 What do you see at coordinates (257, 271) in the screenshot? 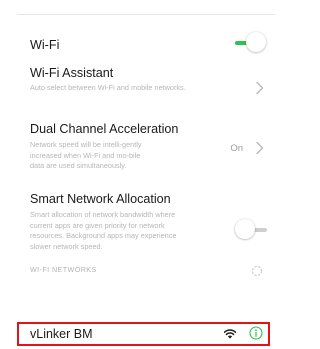
I see `loading-spinner-icon` at bounding box center [257, 271].